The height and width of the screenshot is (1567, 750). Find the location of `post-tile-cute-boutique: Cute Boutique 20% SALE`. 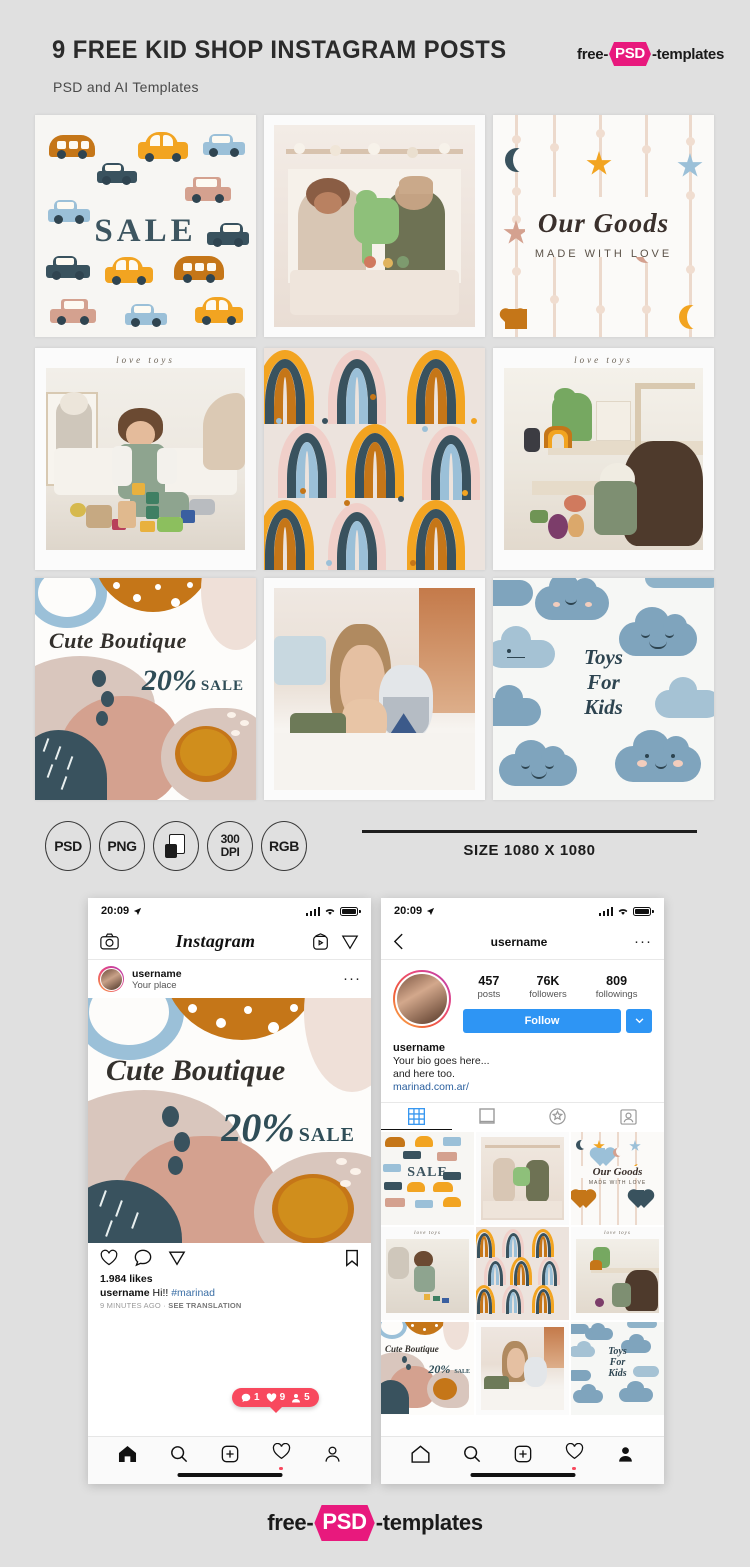

post-tile-cute-boutique: Cute Boutique 20% SALE is located at coordinates (145, 689).